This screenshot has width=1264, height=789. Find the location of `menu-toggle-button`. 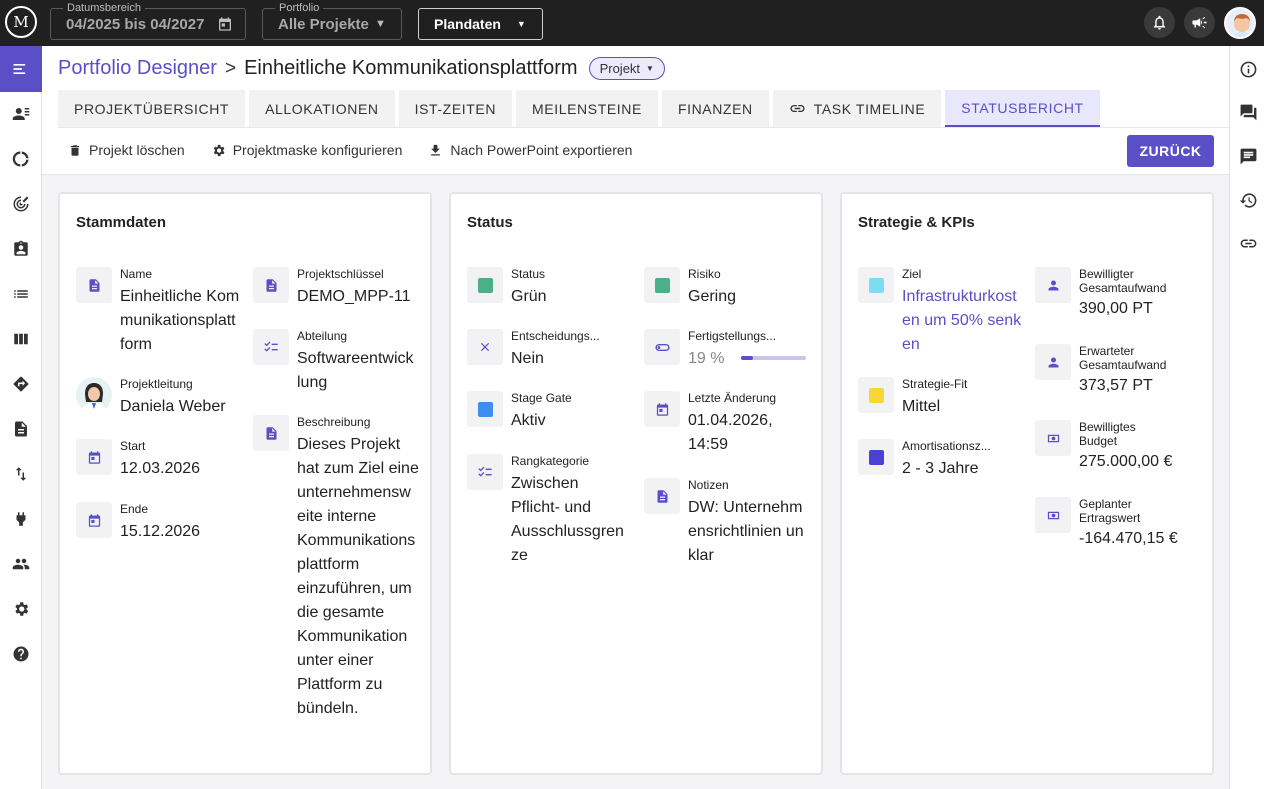

menu-toggle-button is located at coordinates (21, 69).